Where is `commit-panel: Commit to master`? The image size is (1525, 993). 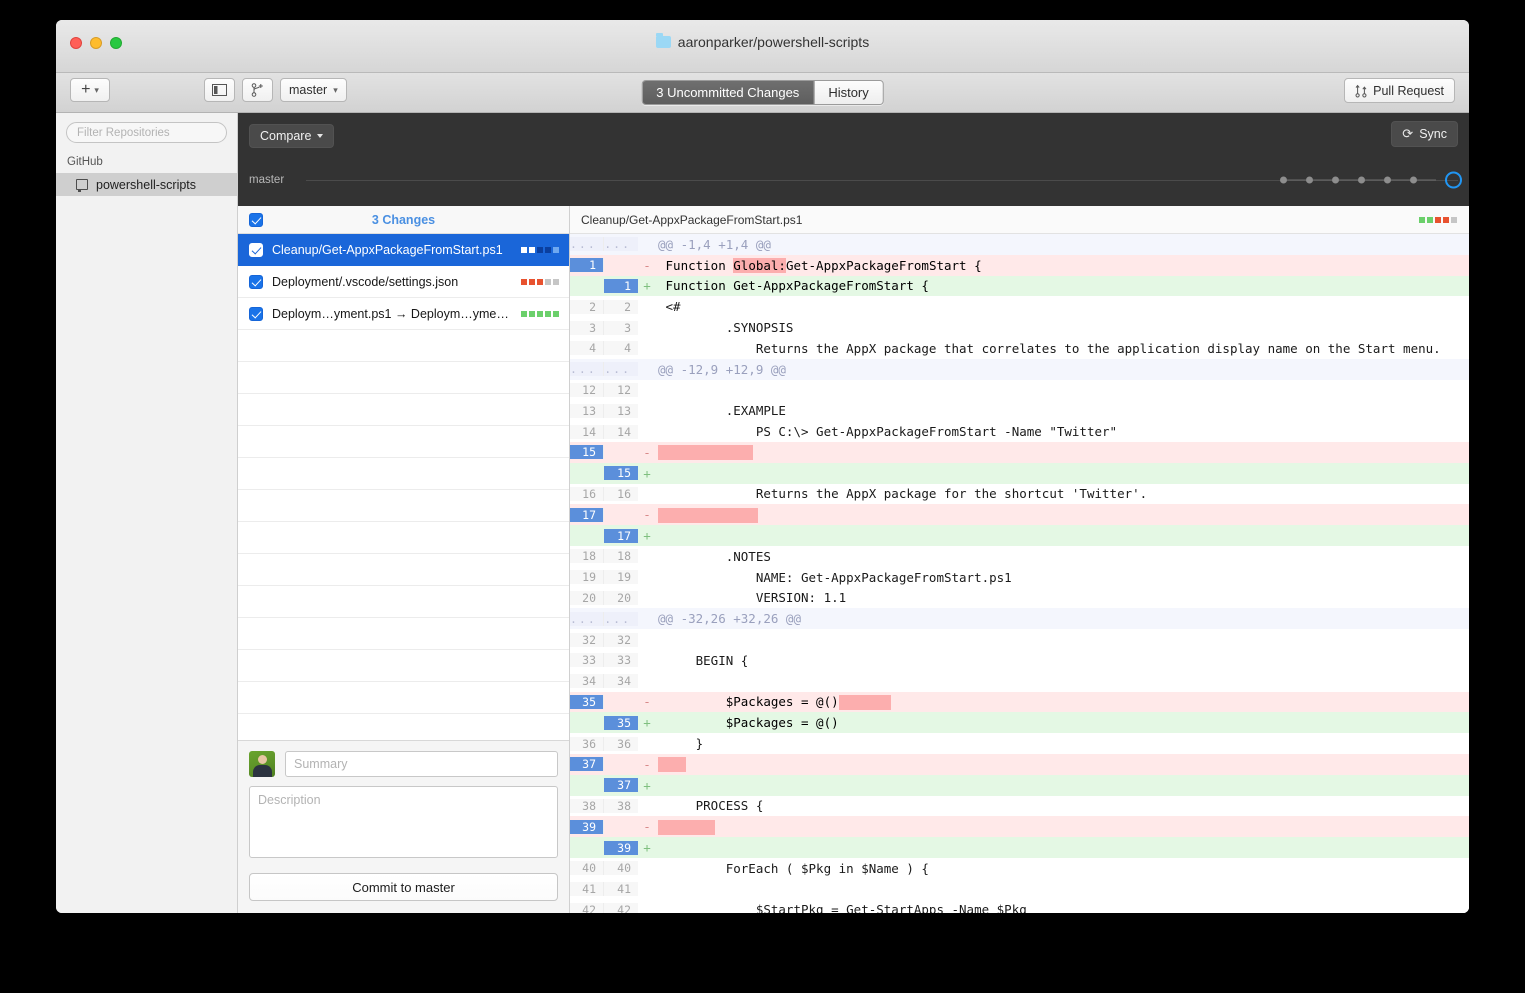
commit-panel: Commit to master is located at coordinates (403, 826).